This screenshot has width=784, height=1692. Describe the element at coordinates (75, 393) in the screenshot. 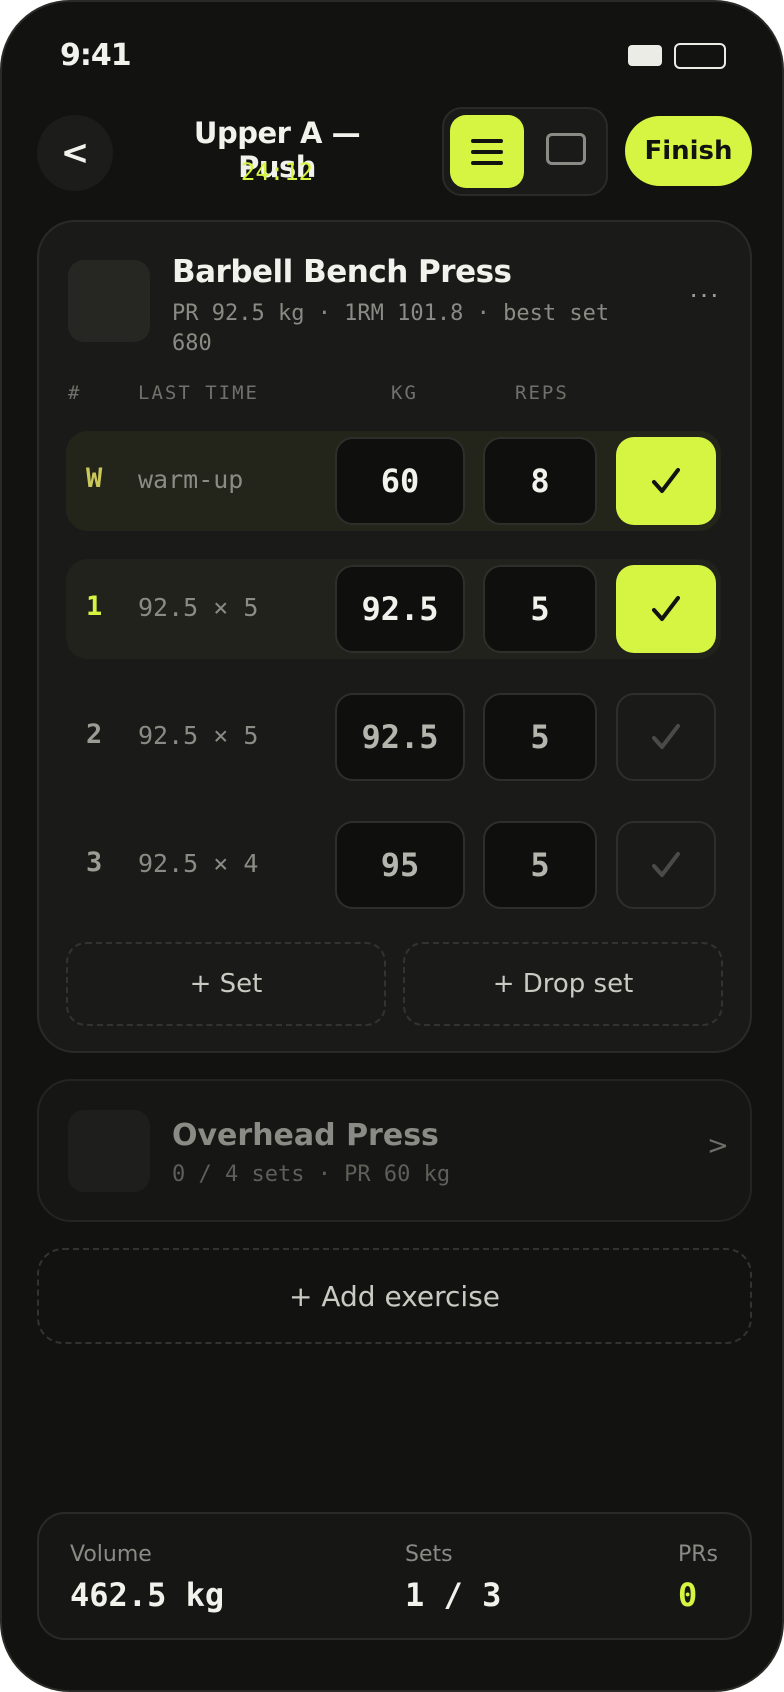

I see `column-header-number: #` at that location.